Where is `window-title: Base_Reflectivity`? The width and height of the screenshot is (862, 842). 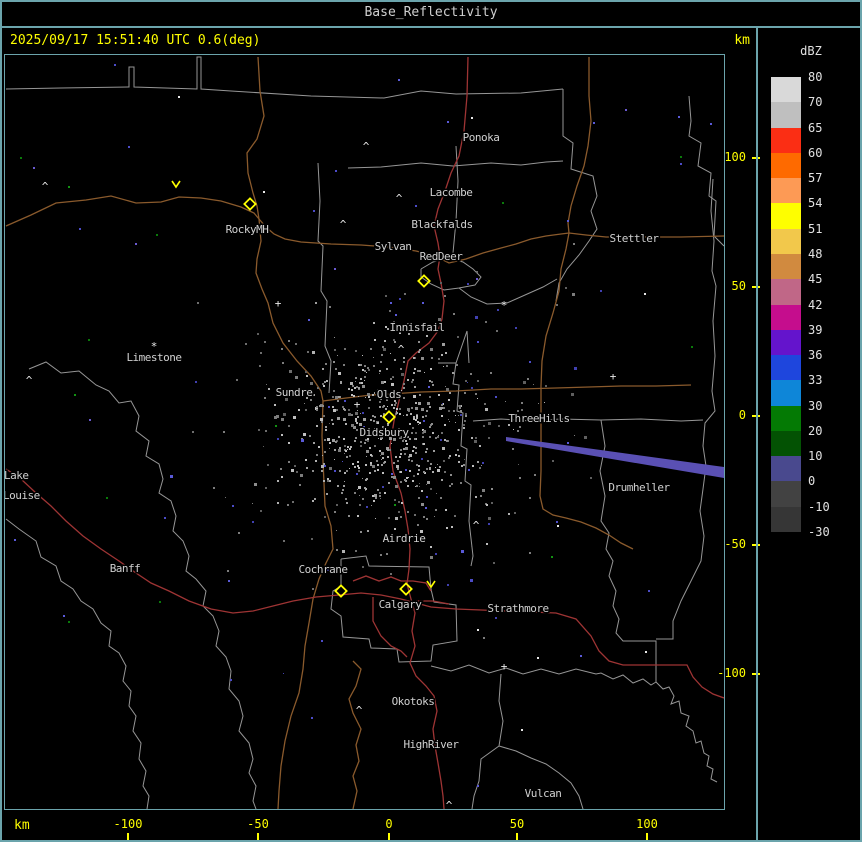 window-title: Base_Reflectivity is located at coordinates (431, 12).